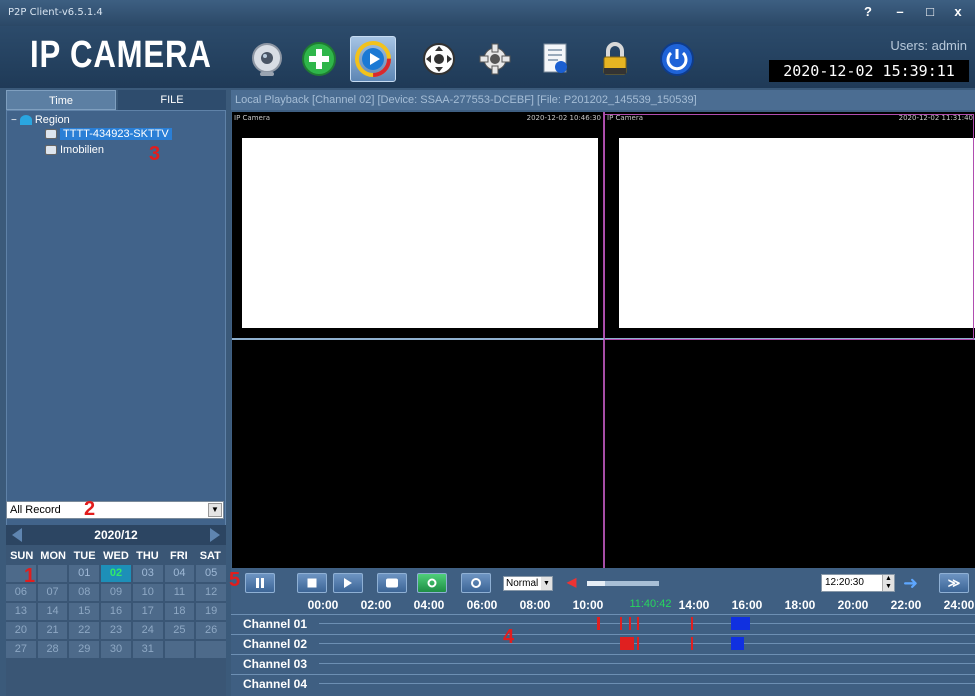 The image size is (975, 696). I want to click on jump-time-input: 12:20:30 ▲ ▼, so click(858, 583).